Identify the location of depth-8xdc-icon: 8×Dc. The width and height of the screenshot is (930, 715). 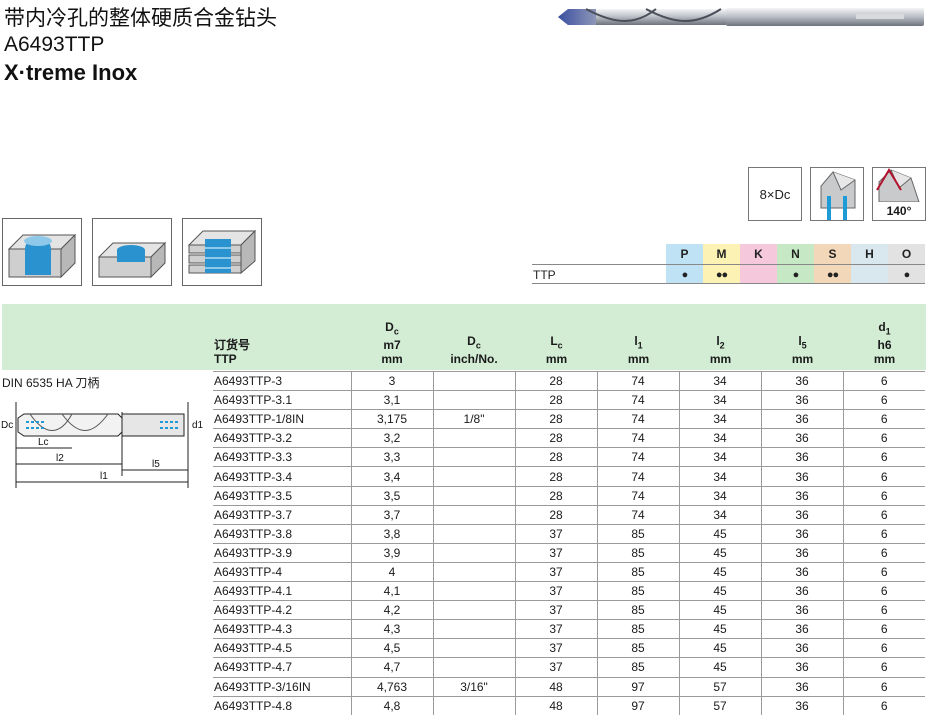
(775, 194).